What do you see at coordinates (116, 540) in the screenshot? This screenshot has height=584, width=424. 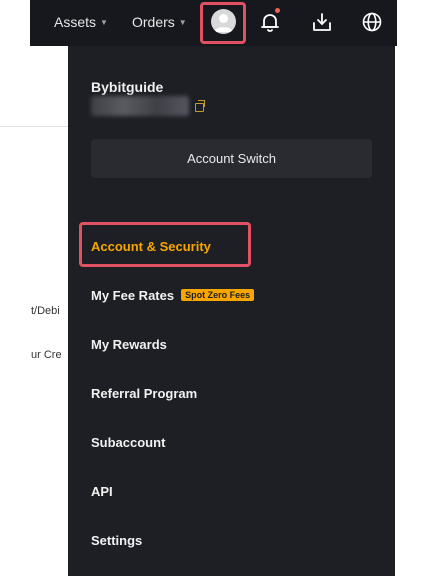 I see `menu-item-settings: Settings` at bounding box center [116, 540].